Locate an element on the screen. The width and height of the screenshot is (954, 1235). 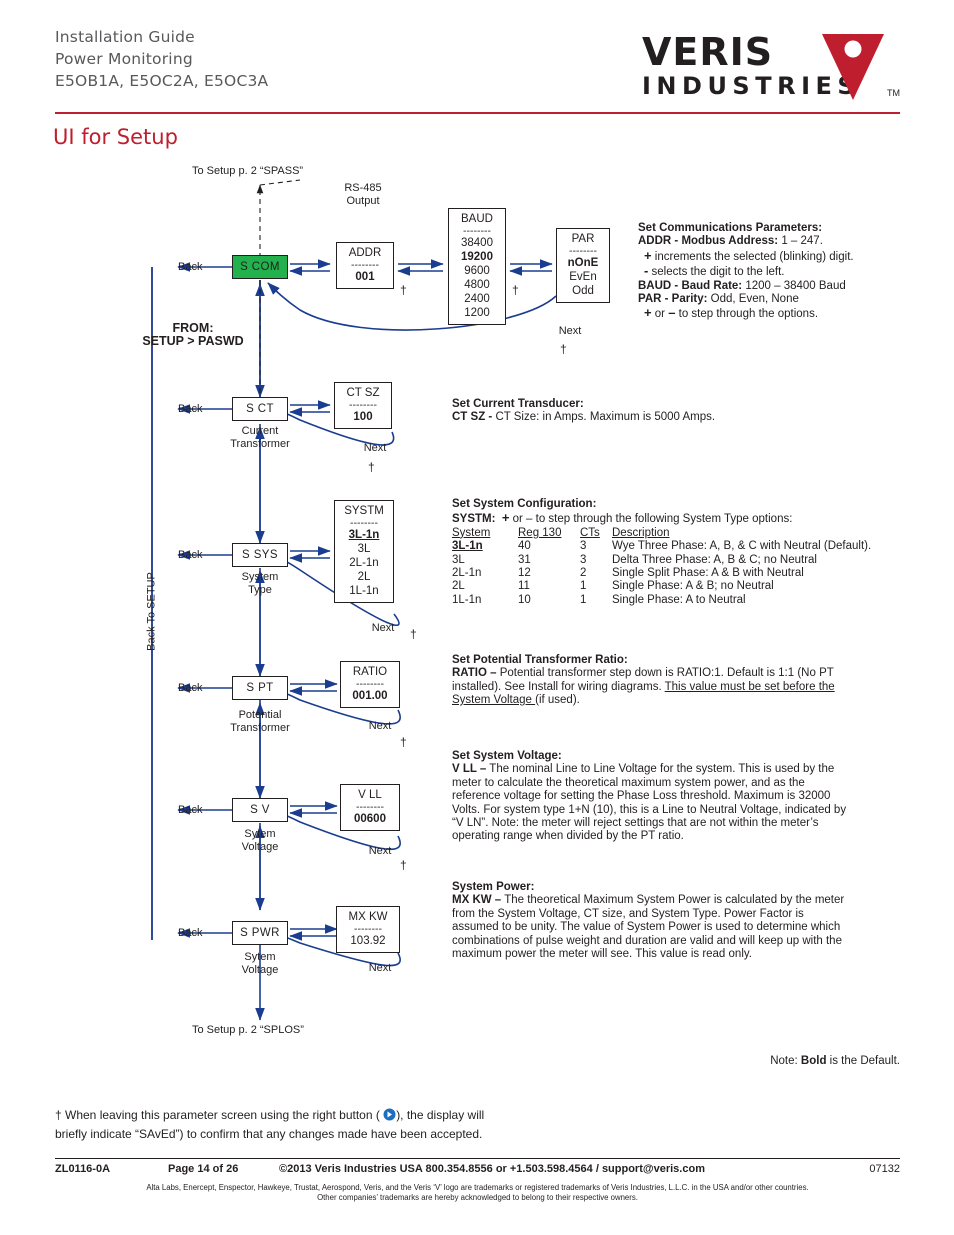
comms-heading: Set Communications Parameters: is located at coordinates (730, 228).